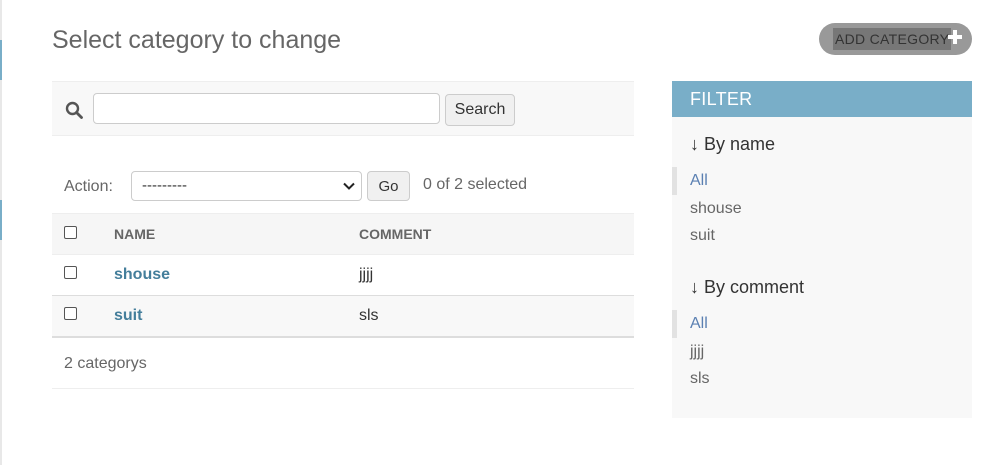 Image resolution: width=990 pixels, height=465 pixels. What do you see at coordinates (700, 379) in the screenshot?
I see `filter-comment-sls: sls` at bounding box center [700, 379].